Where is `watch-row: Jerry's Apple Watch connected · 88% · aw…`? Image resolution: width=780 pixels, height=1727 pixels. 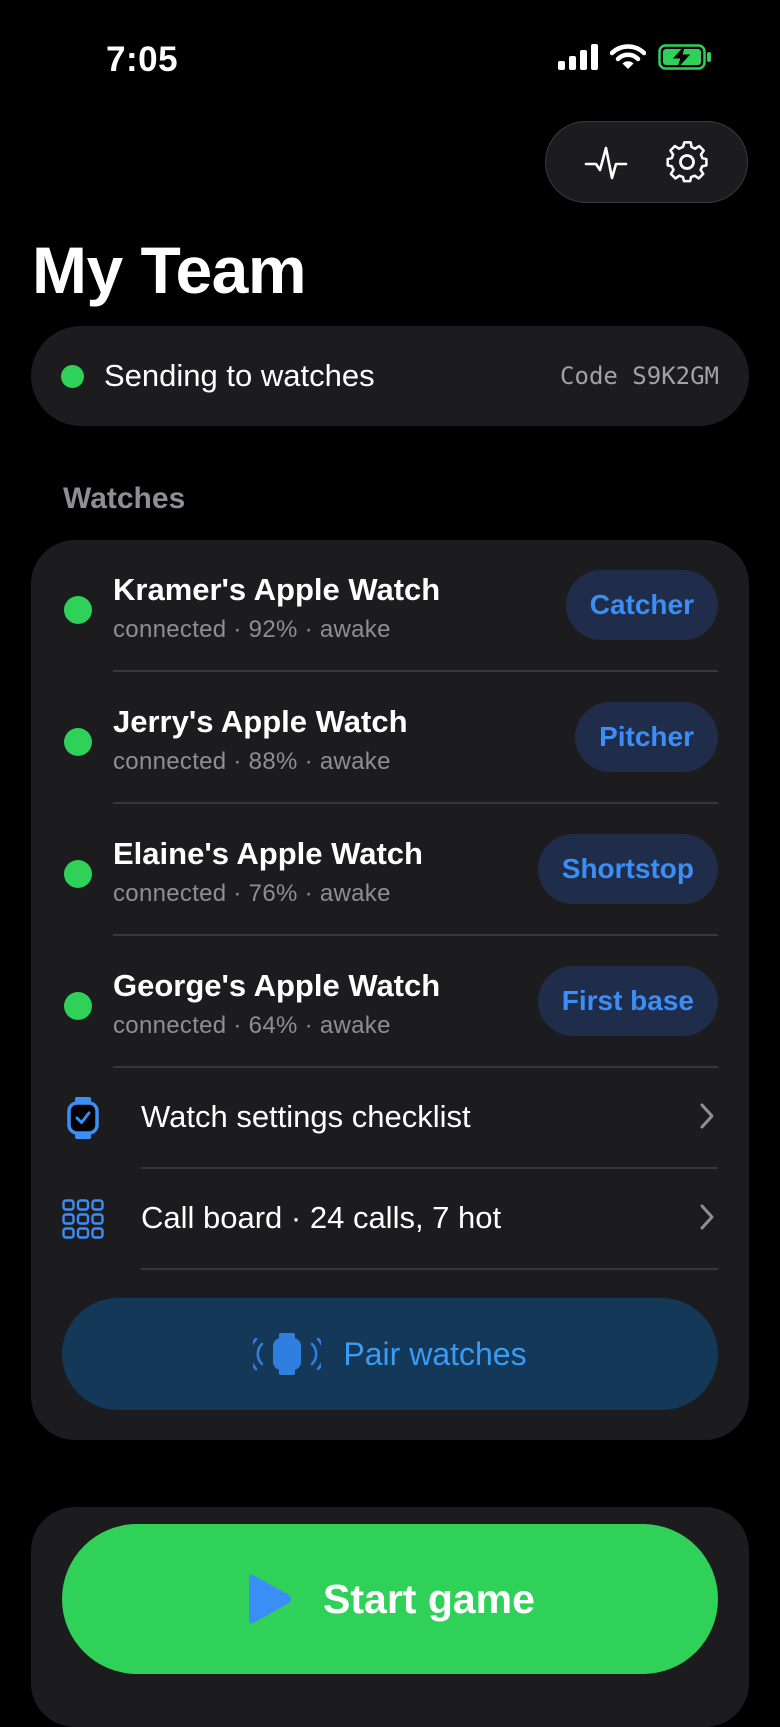
watch-row: Jerry's Apple Watch connected · 88% · aw… is located at coordinates (390, 738).